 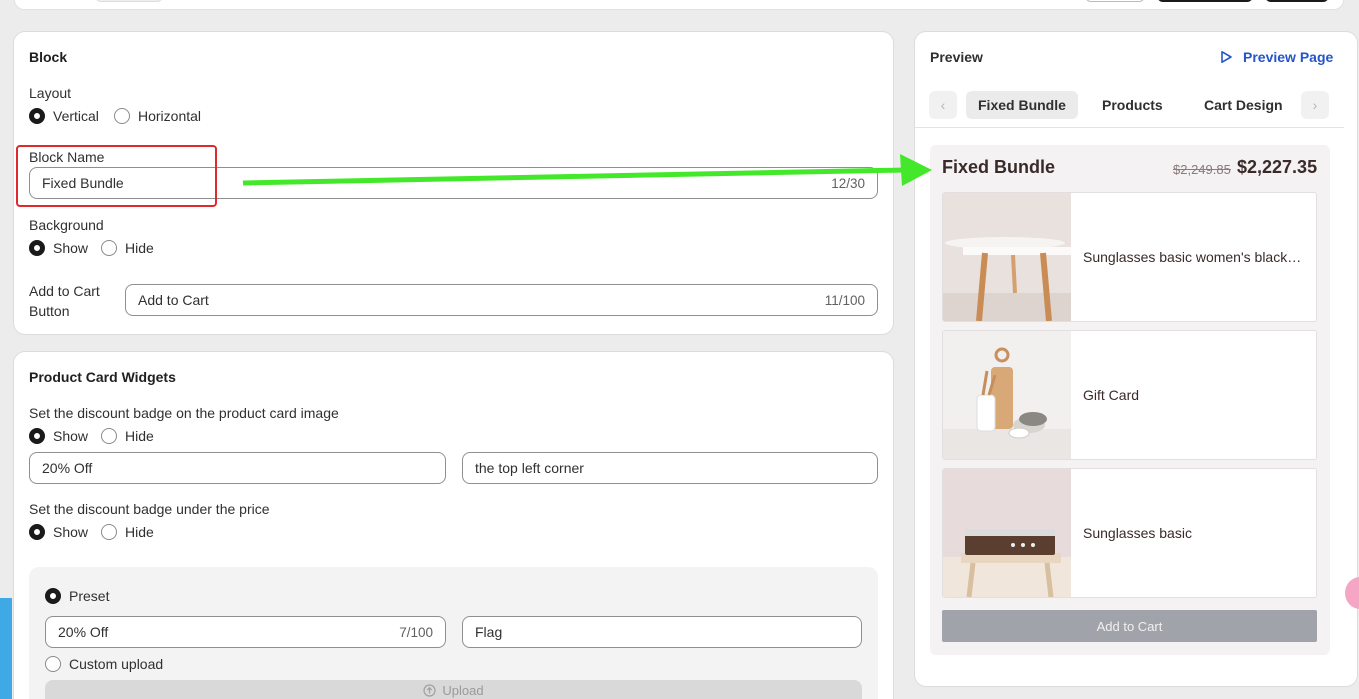 I want to click on layout-horizontal-radio: Horizontal, so click(x=157, y=116).